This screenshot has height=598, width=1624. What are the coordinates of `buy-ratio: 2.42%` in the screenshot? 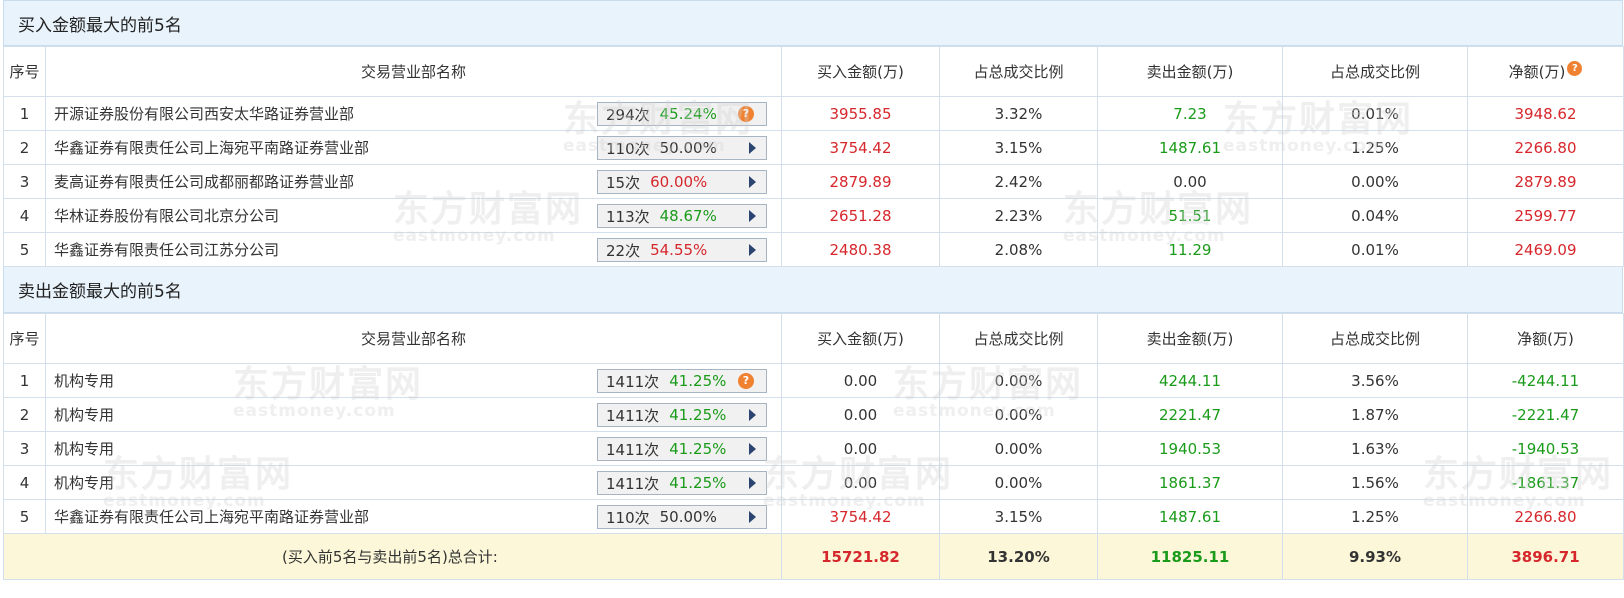 It's located at (1018, 181).